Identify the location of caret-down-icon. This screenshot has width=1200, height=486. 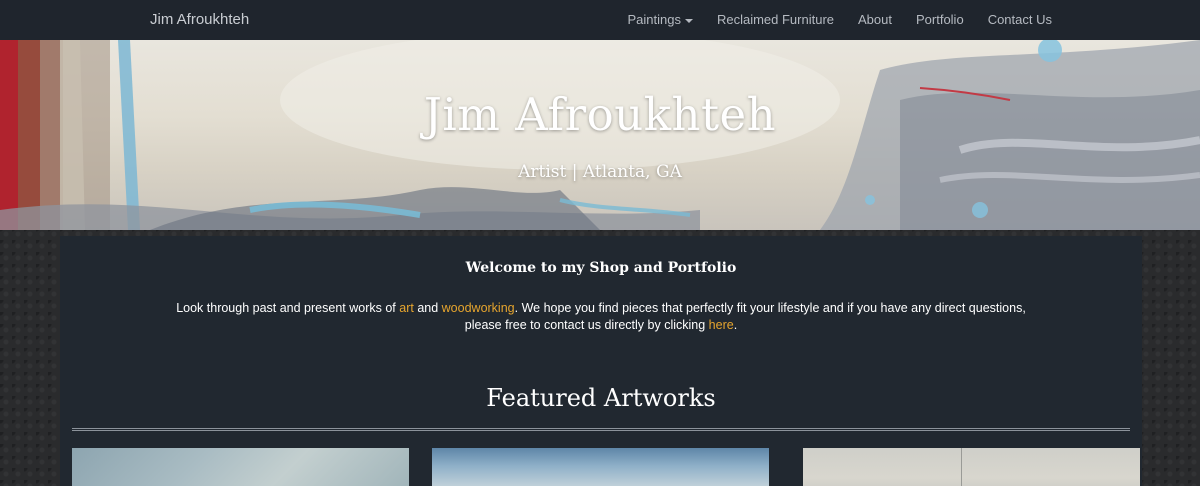
(688, 20).